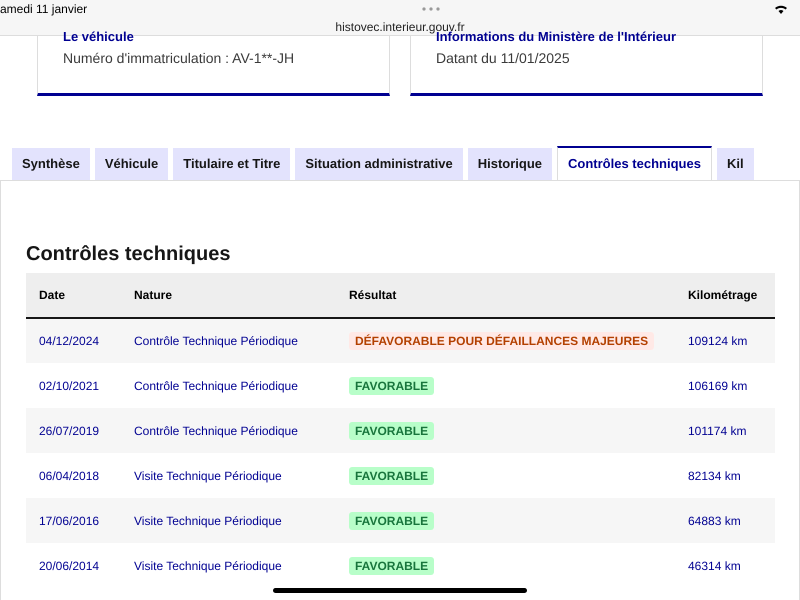  Describe the element at coordinates (231, 164) in the screenshot. I see `tab: Titulaire et Titre` at that location.